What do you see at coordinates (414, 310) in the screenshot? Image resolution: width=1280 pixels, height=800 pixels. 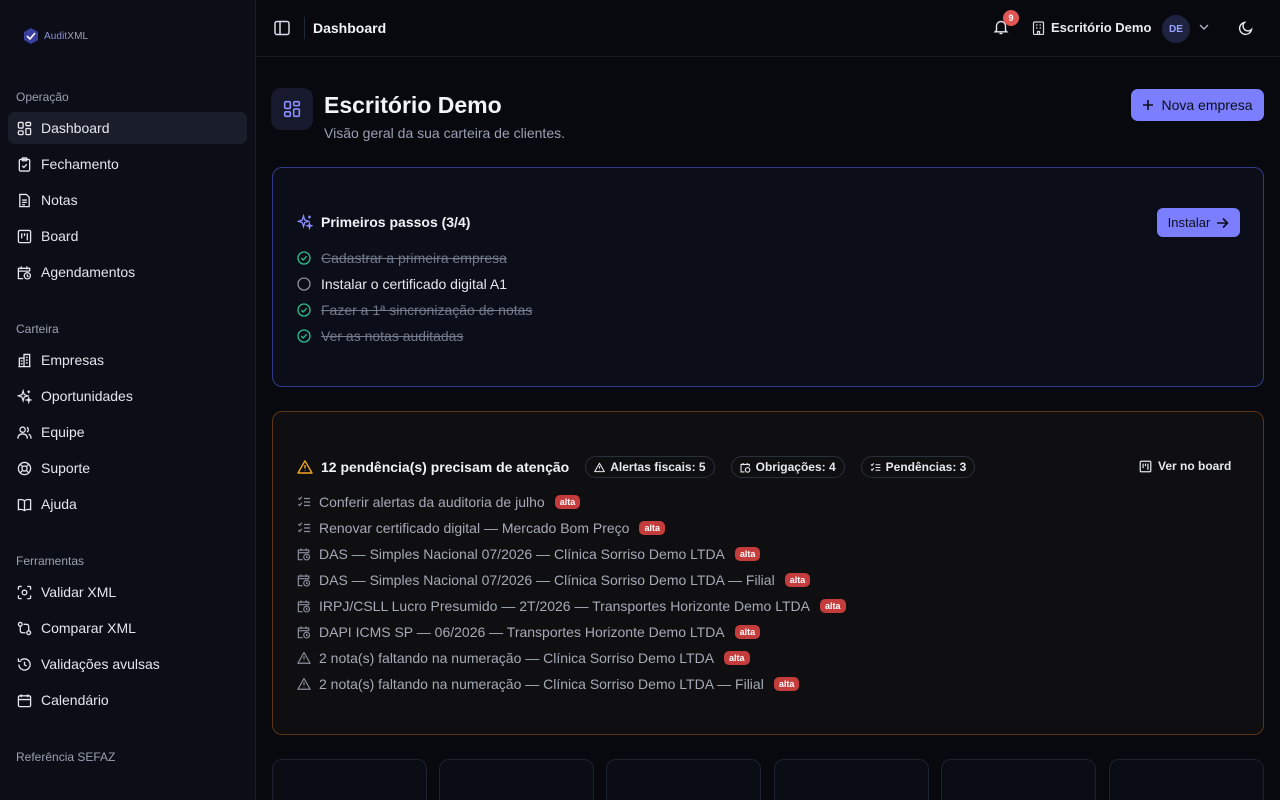 I see `onboarding-step: Fazer a 1ª sincronização de notas` at bounding box center [414, 310].